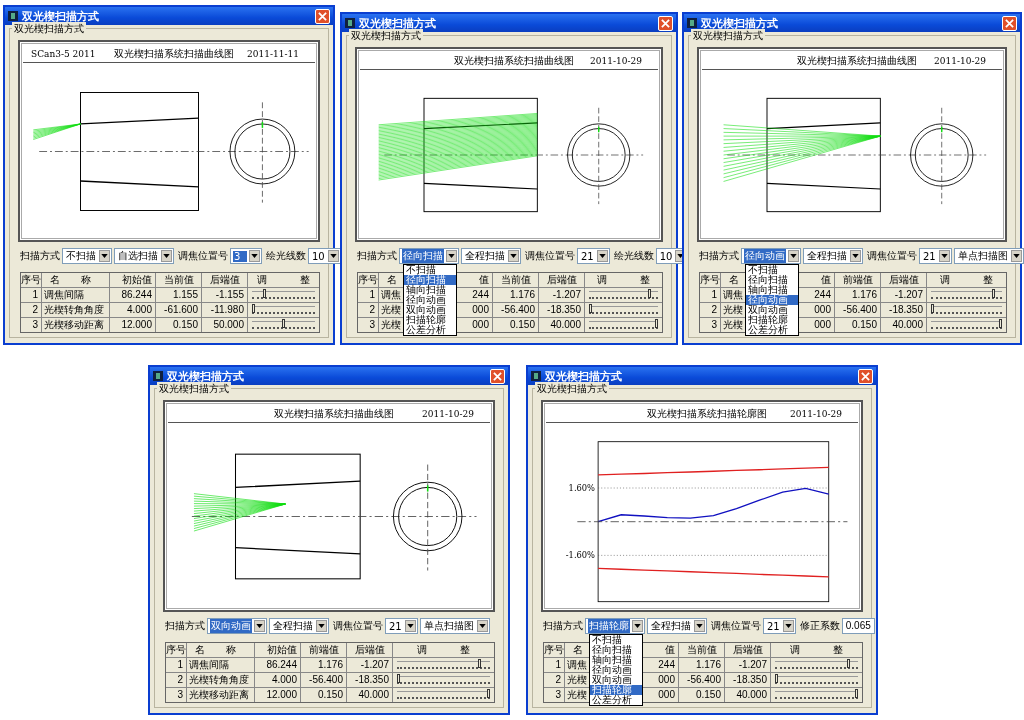  I want to click on combo-box: 双向动画, so click(237, 626).